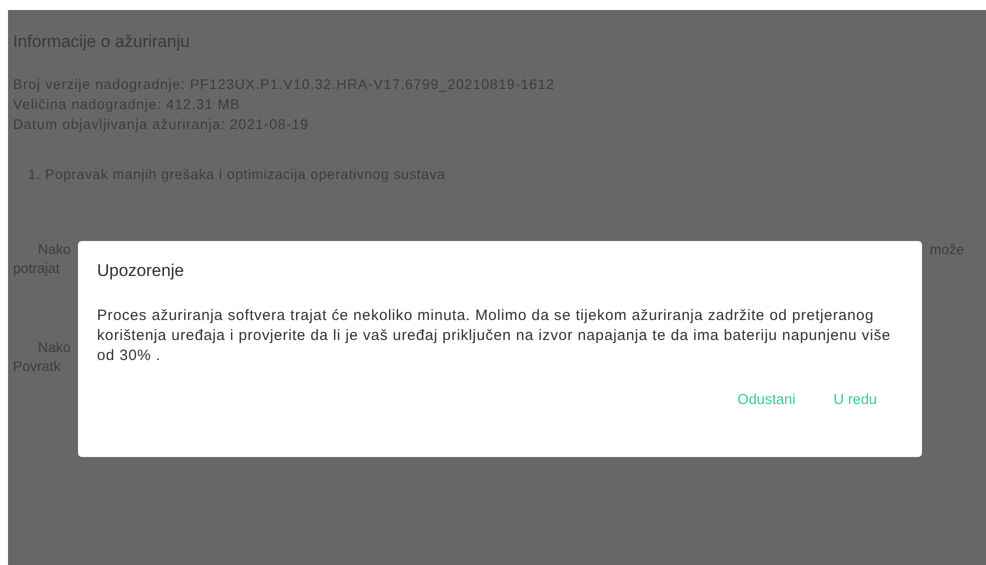  I want to click on dialog-message: Proces ažuriranja softvera trajat će nekoliko minuta. Molimo da se tijekom ažuriranja zadržite od pretjeranog korištenja uređaja i provjerite da li je vaš uređaj priključen na izvor napajanja te da ima bateriju napunjenu više od 30% ., so click(494, 336).